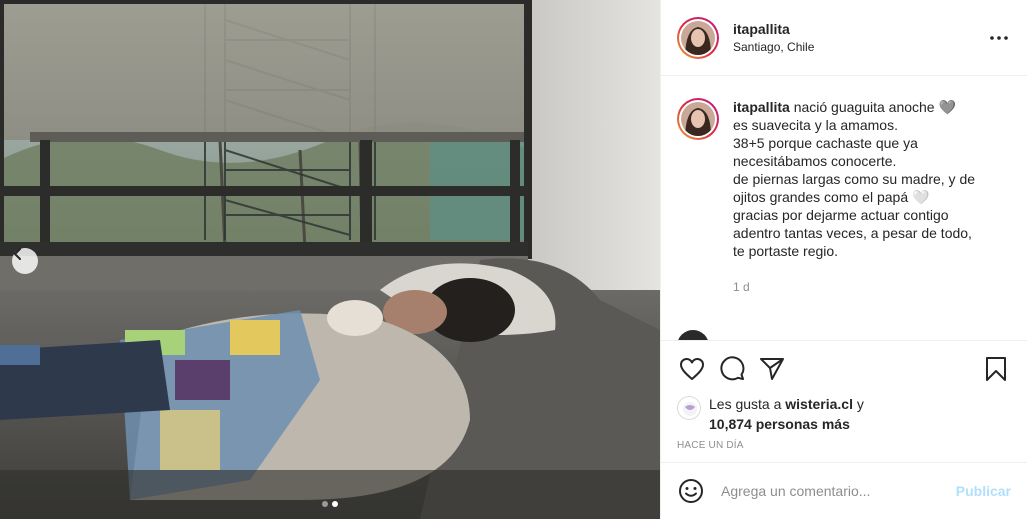 The width and height of the screenshot is (1027, 519). What do you see at coordinates (860, 29) in the screenshot?
I see `post-author-username: itapallita` at bounding box center [860, 29].